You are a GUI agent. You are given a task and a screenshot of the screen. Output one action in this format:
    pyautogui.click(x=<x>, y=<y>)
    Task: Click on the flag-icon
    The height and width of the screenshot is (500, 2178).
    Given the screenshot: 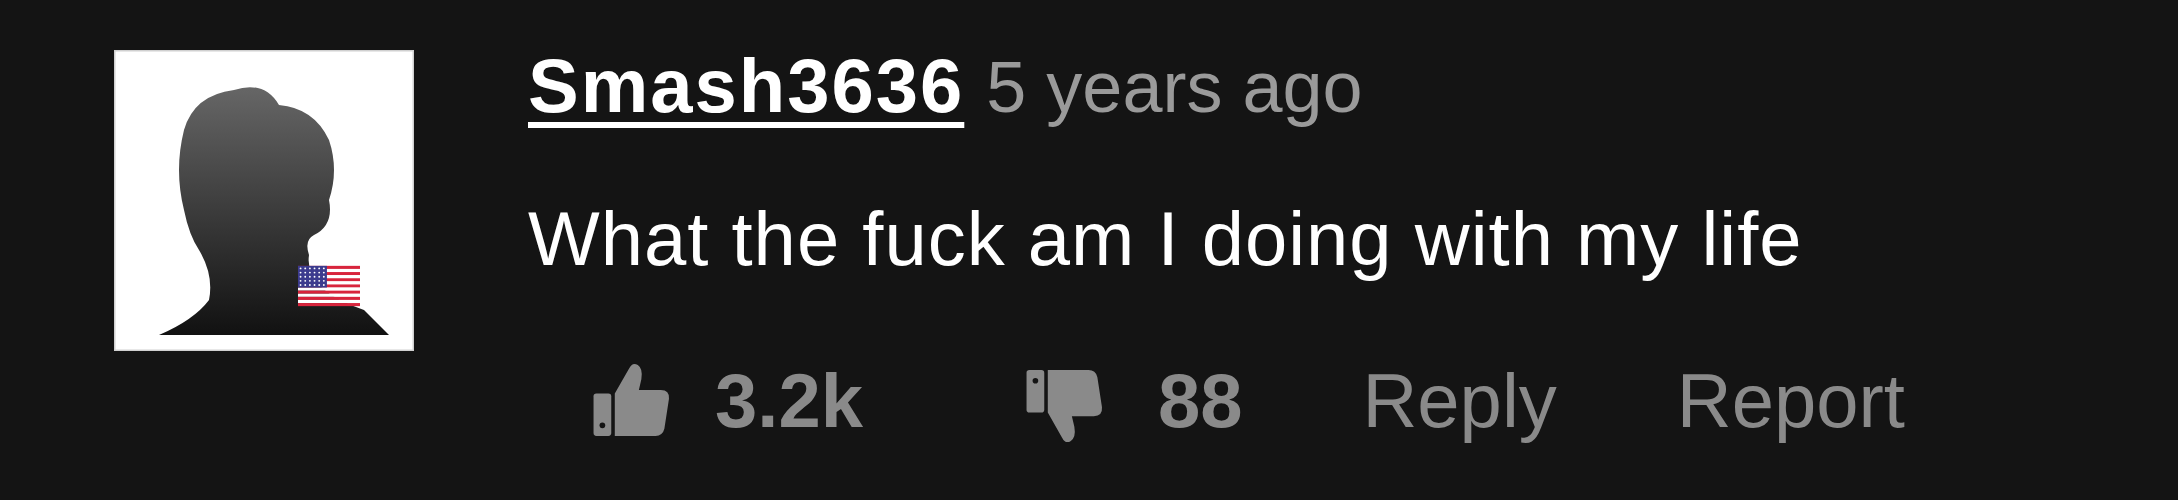 What is the action you would take?
    pyautogui.click(x=329, y=286)
    